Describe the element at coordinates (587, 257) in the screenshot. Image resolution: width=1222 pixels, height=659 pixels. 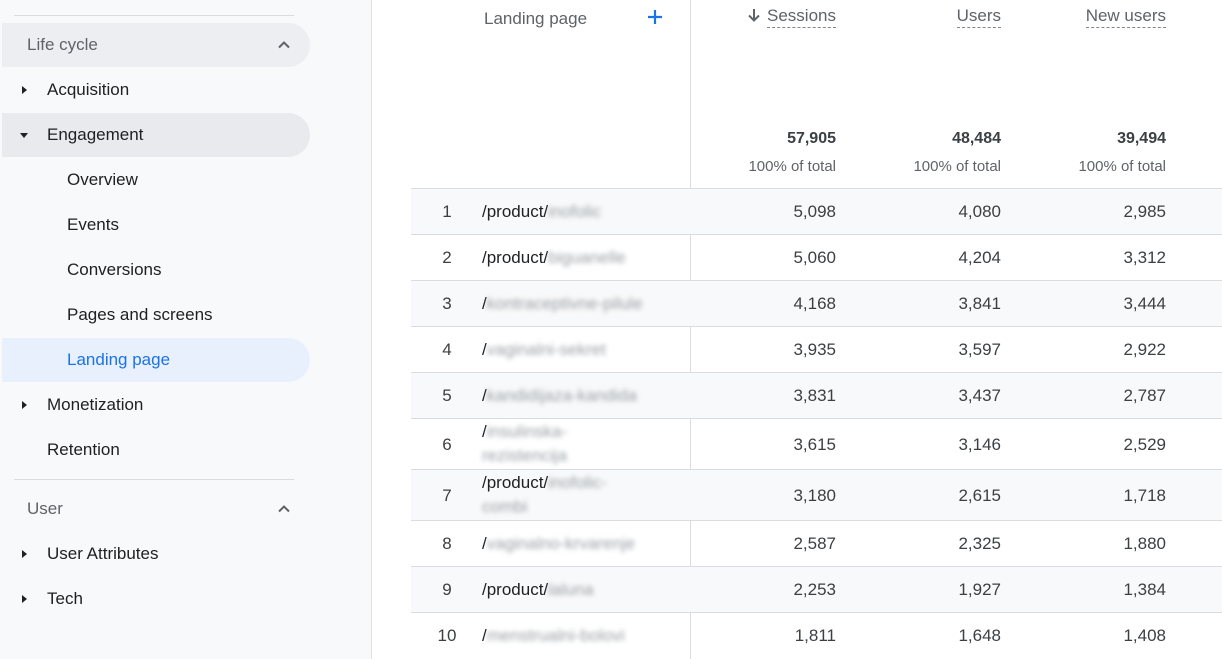
I see `redacted-text: biguanelle` at that location.